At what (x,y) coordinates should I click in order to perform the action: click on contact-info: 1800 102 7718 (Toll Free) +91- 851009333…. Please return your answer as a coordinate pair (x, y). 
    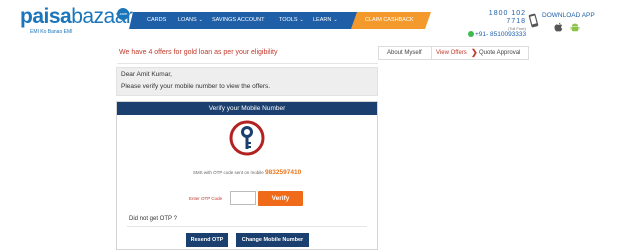
    Looking at the image, I should click on (497, 24).